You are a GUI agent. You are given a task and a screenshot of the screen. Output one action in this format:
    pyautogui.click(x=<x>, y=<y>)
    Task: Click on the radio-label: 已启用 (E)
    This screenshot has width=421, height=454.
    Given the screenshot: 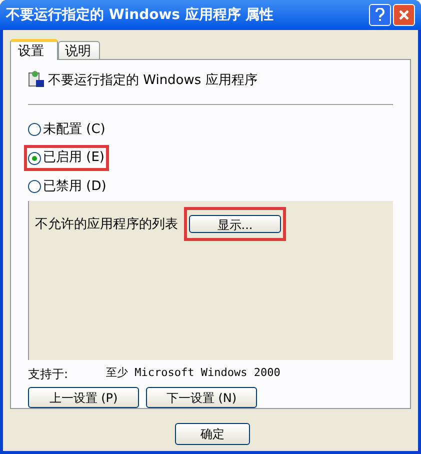 What is the action you would take?
    pyautogui.click(x=73, y=158)
    